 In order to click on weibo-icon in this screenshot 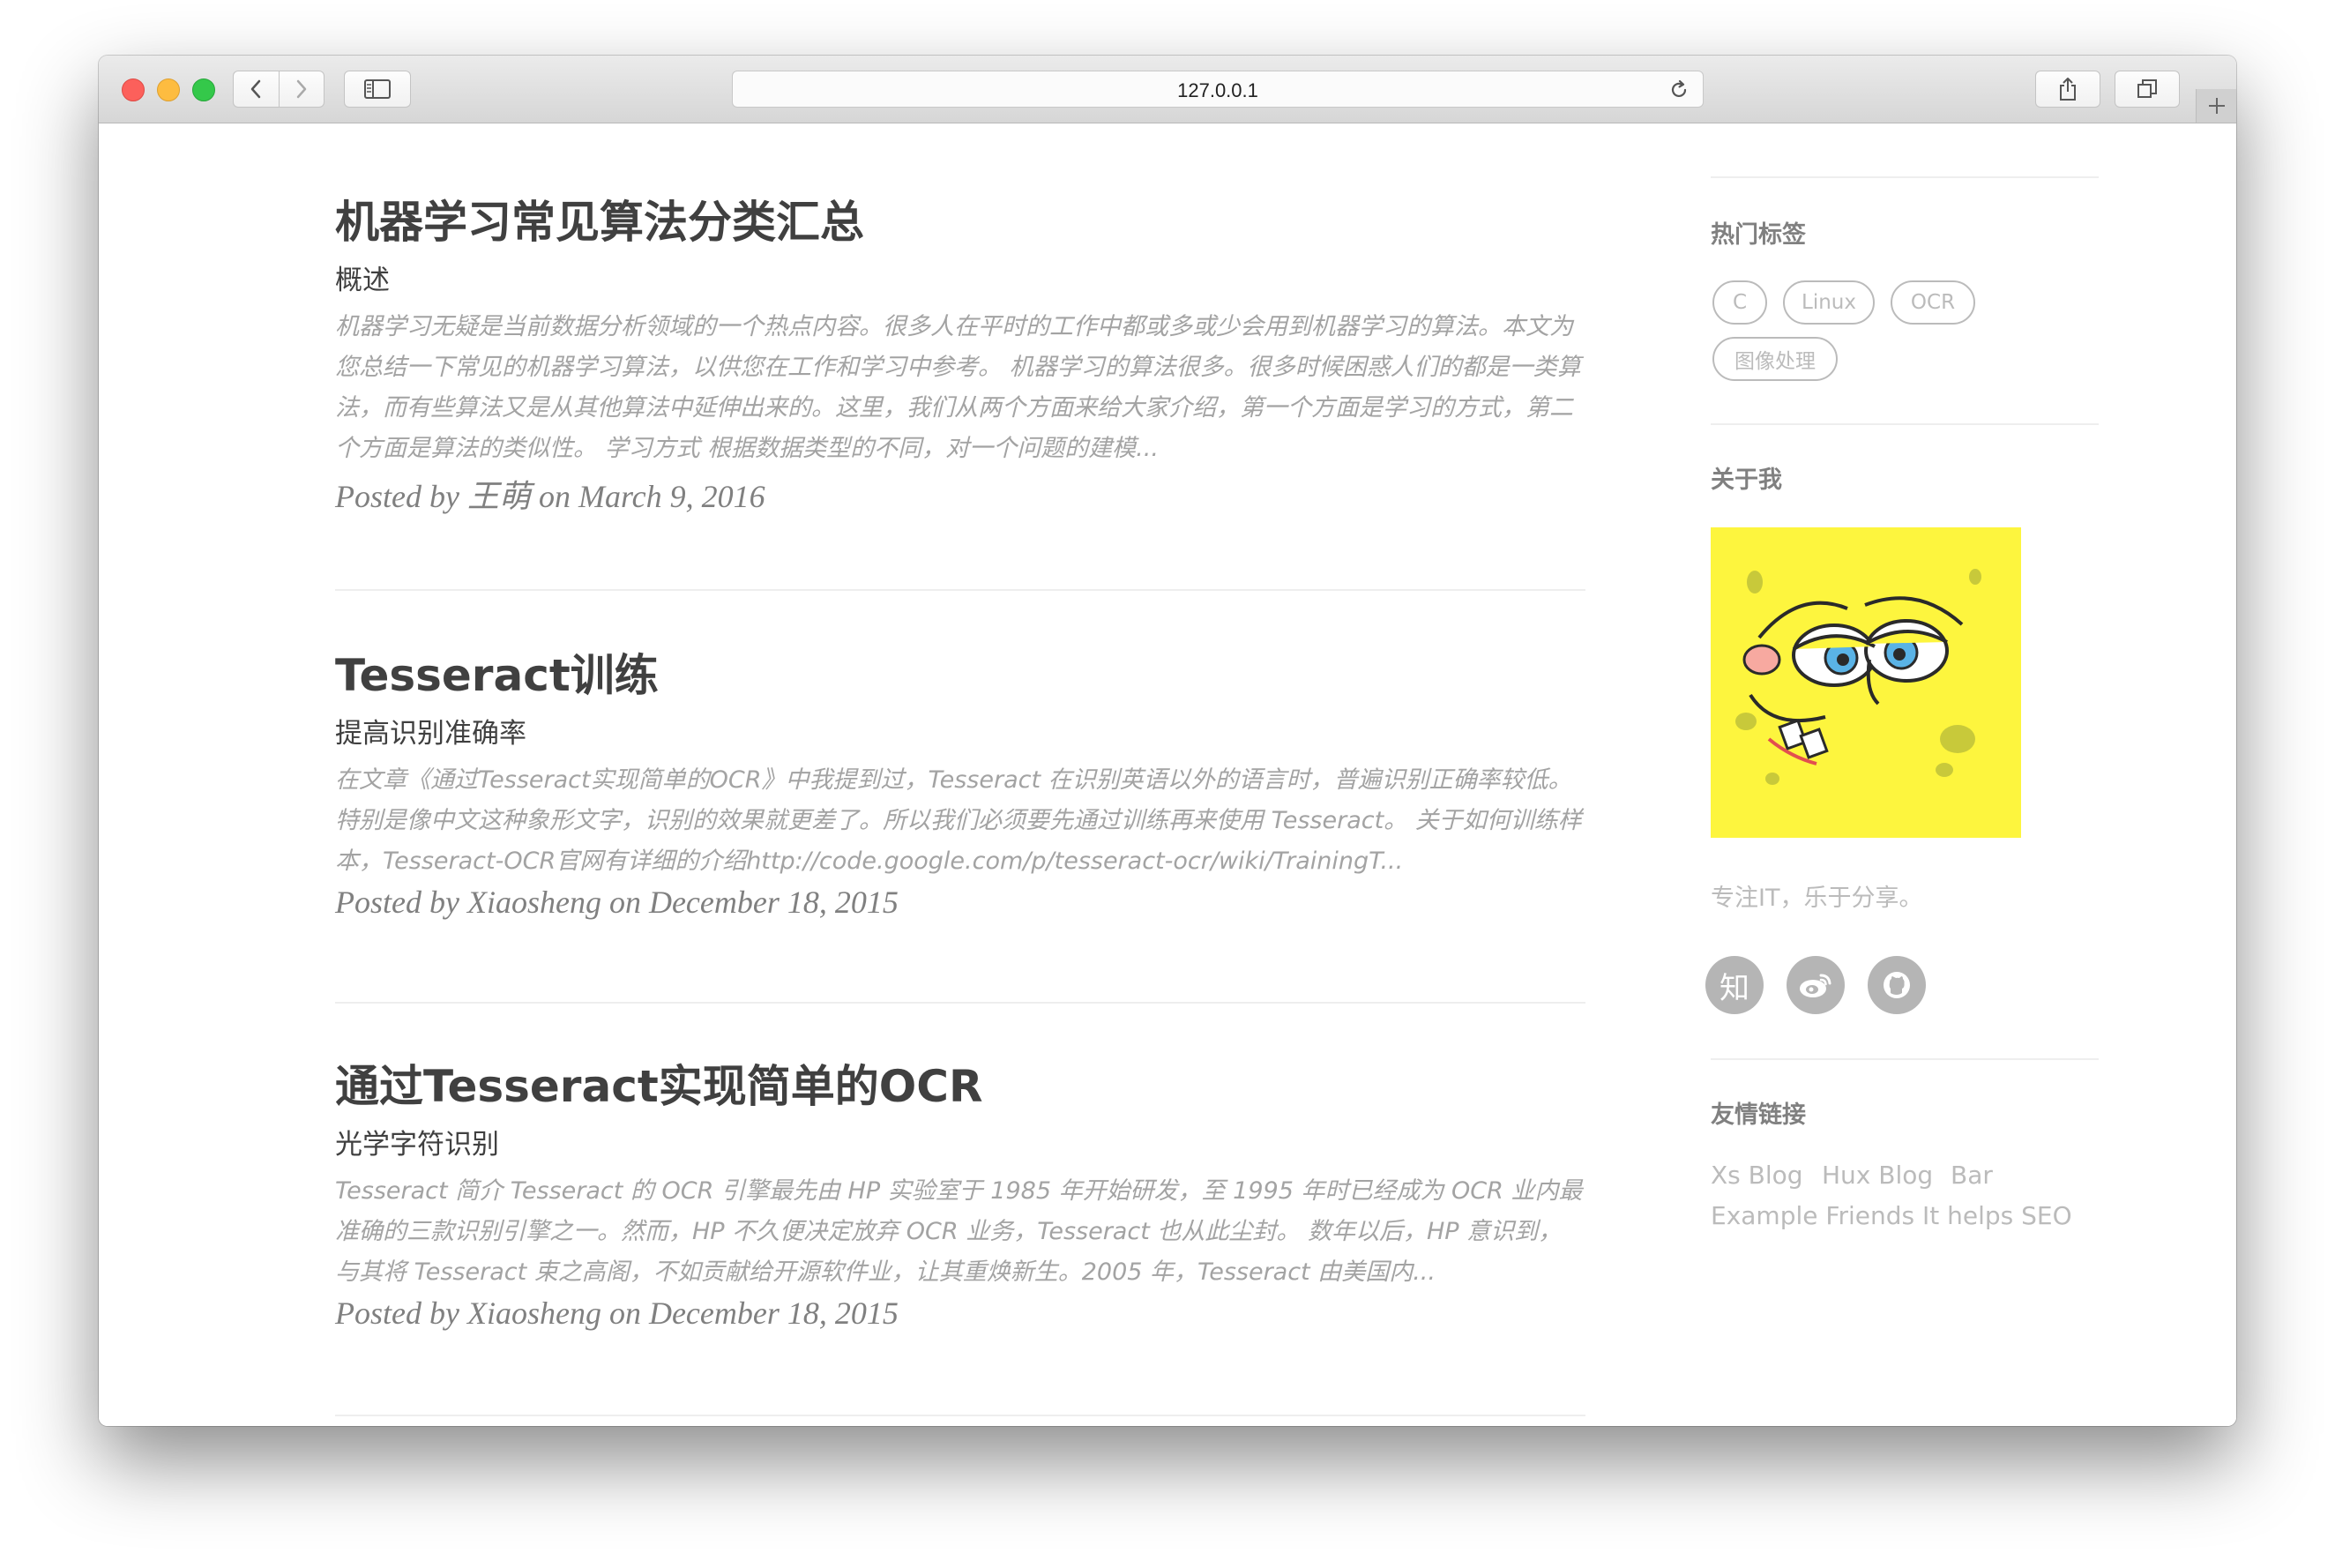, I will do `click(1815, 985)`.